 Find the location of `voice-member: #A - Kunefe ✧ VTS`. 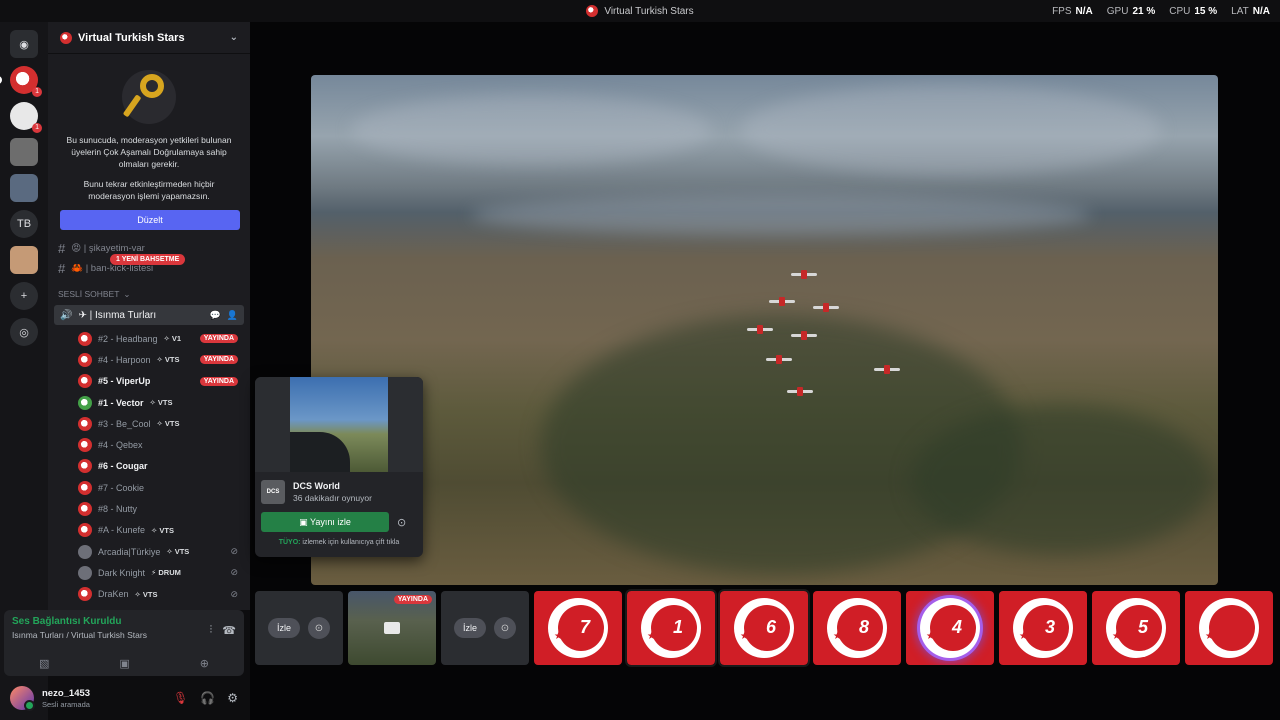

voice-member: #A - Kunefe ✧ VTS is located at coordinates (149, 530).